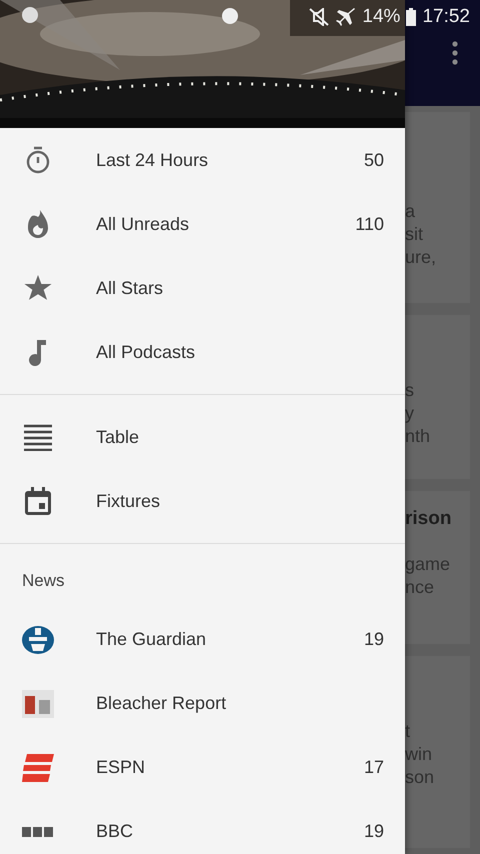 This screenshot has width=480, height=854. Describe the element at coordinates (115, 831) in the screenshot. I see `item-label: BBC` at that location.